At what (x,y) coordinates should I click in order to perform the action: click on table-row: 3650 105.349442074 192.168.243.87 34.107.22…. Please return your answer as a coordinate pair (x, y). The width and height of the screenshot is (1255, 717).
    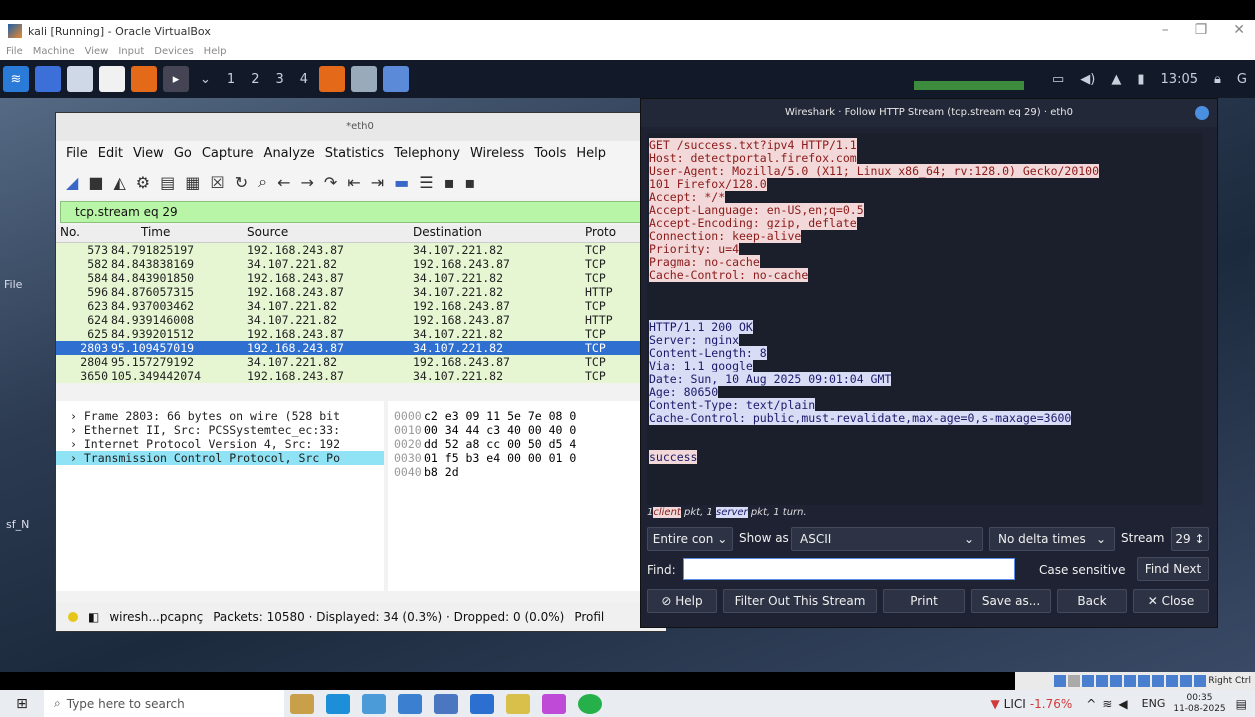
    Looking at the image, I should click on (360, 376).